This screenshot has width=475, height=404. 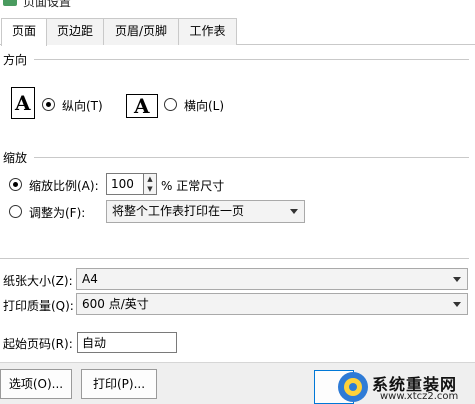 I want to click on scale-percent-spinner: ▲ ▼, so click(x=150, y=184).